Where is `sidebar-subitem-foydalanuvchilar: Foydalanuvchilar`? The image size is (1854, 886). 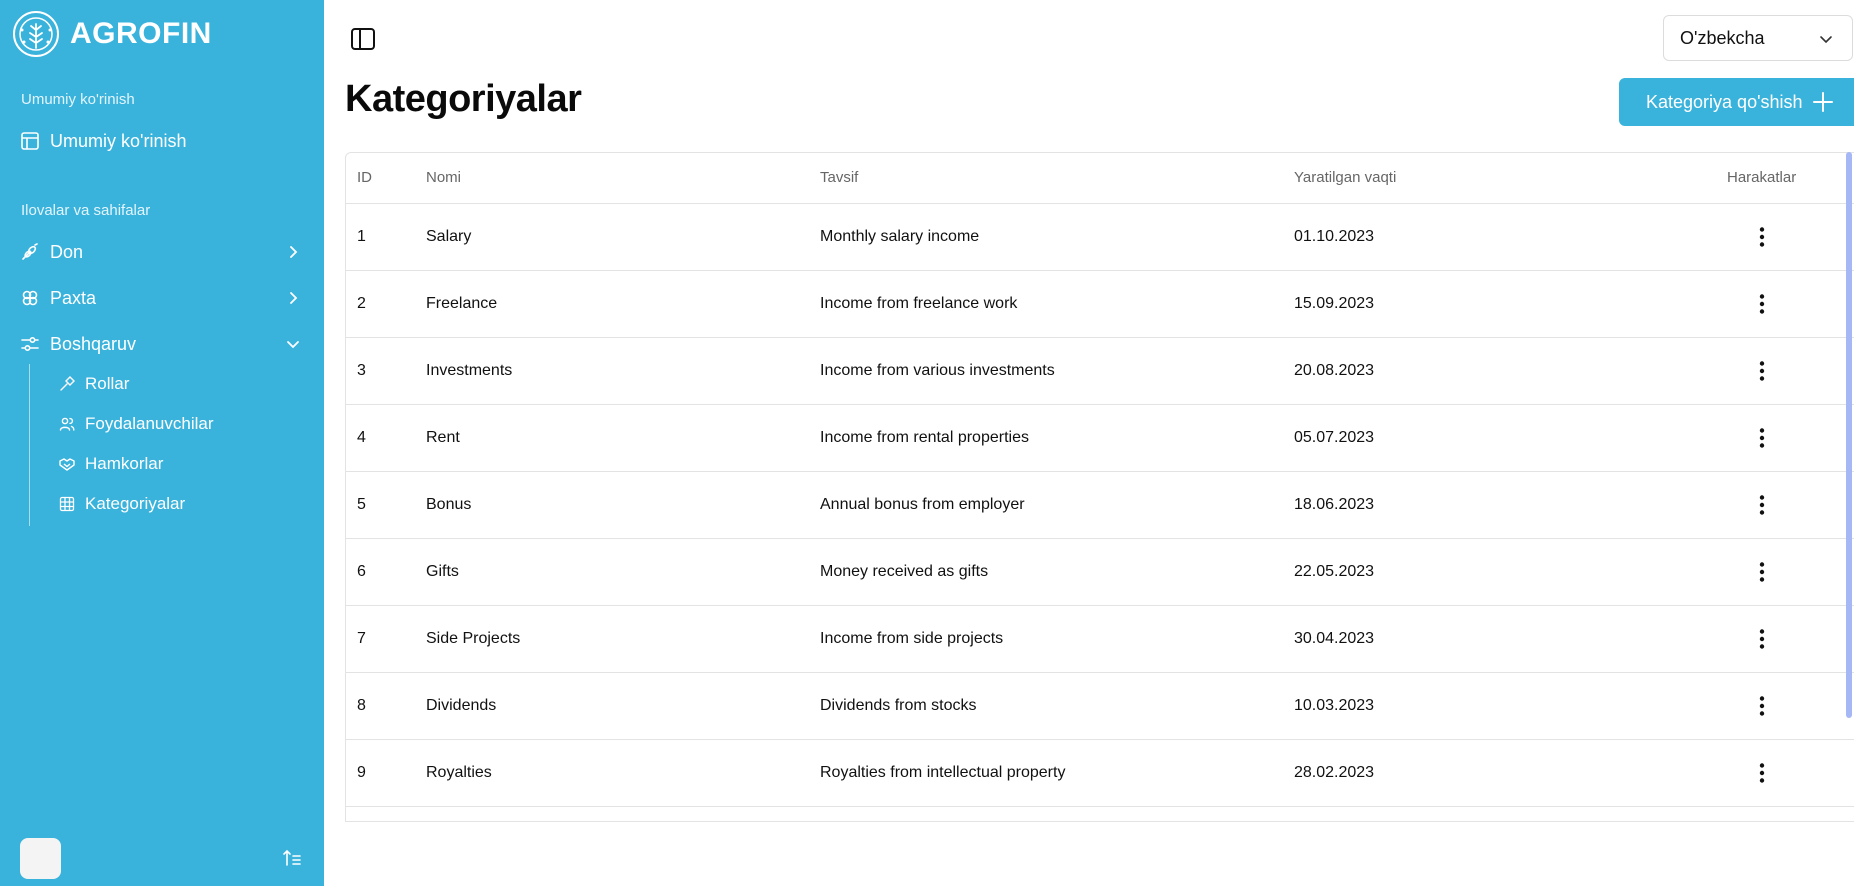 sidebar-subitem-foydalanuvchilar: Foydalanuvchilar is located at coordinates (136, 424).